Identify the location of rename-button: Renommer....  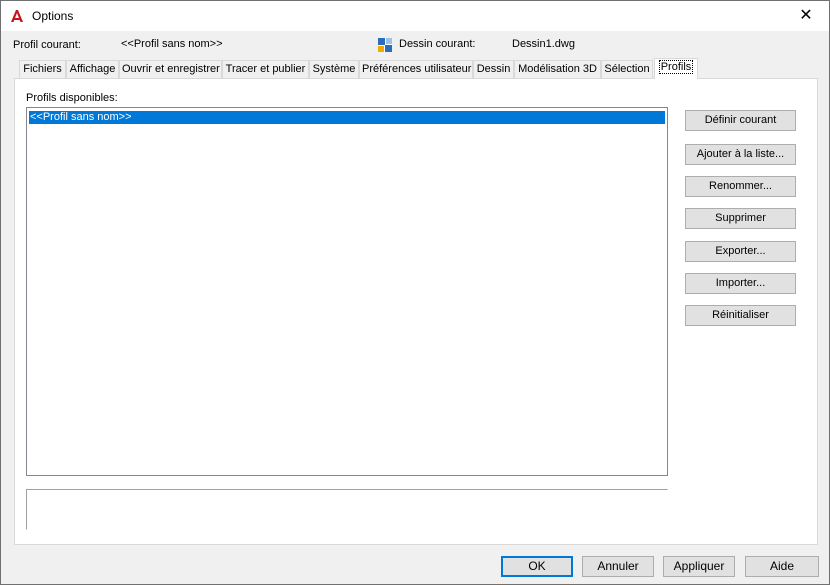
(740, 186).